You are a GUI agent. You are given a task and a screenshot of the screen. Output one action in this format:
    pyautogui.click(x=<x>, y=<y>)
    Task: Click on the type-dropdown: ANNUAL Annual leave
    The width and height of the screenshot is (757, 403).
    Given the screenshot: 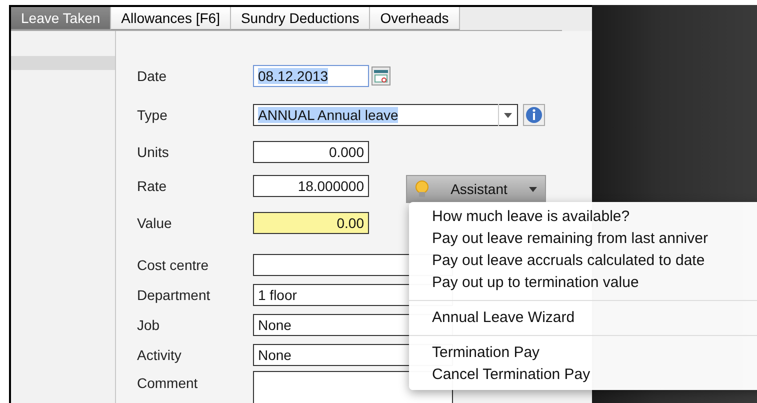 What is the action you would take?
    pyautogui.click(x=385, y=115)
    